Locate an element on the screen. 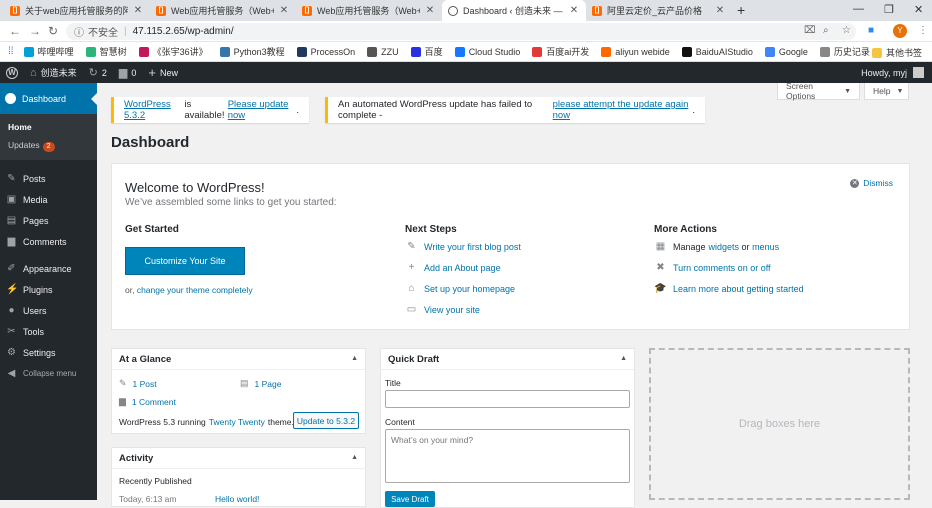 The image size is (932, 508). bookmark-item: 《张宇36讲》 is located at coordinates (173, 51).